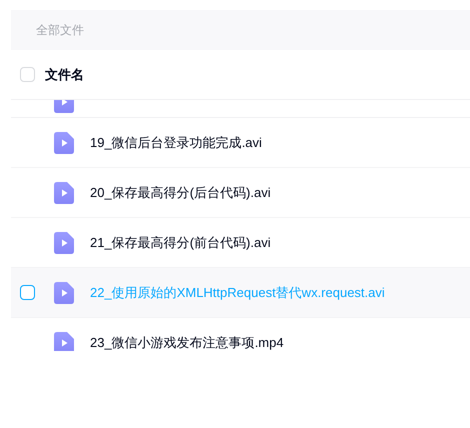 Image resolution: width=470 pixels, height=428 pixels. What do you see at coordinates (187, 342) in the screenshot?
I see `file-name: 23_微信小游戏发布注意事项.mp4` at bounding box center [187, 342].